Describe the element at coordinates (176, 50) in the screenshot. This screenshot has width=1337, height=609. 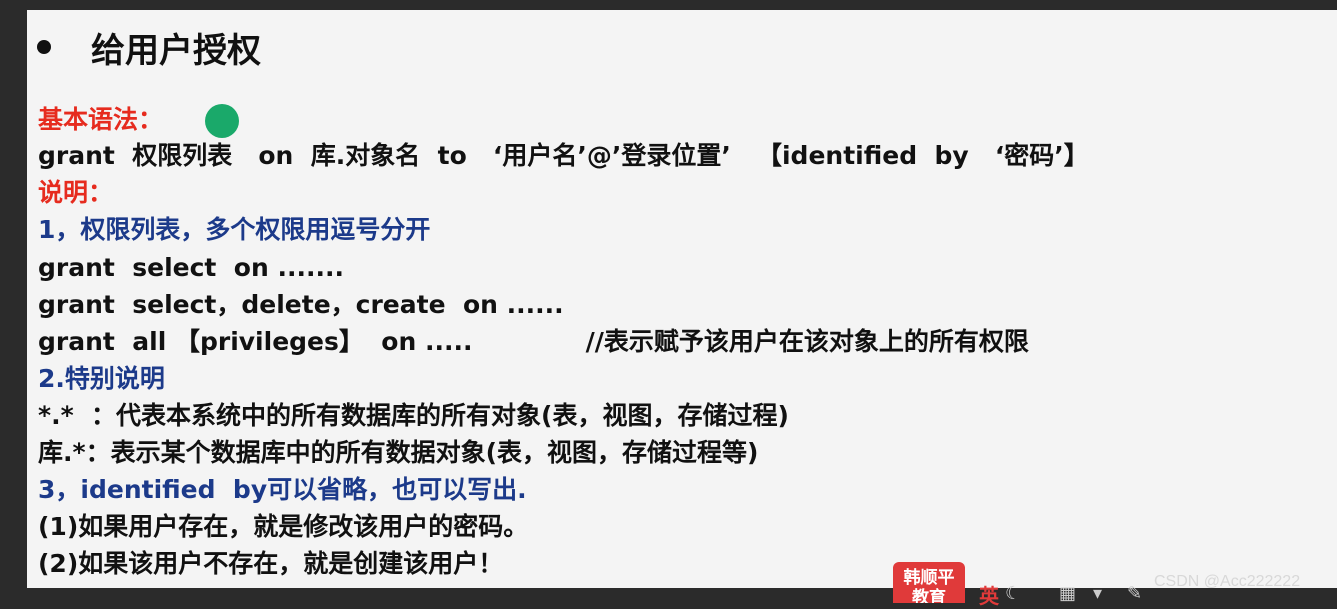
I see `slide-title: 给用户授权` at that location.